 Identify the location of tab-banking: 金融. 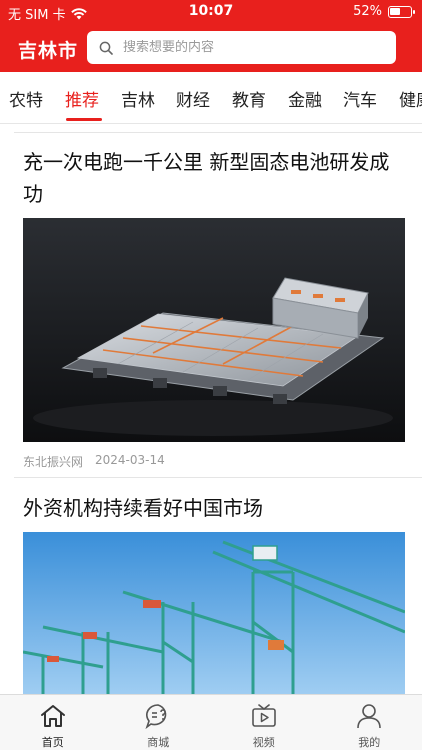
(305, 98).